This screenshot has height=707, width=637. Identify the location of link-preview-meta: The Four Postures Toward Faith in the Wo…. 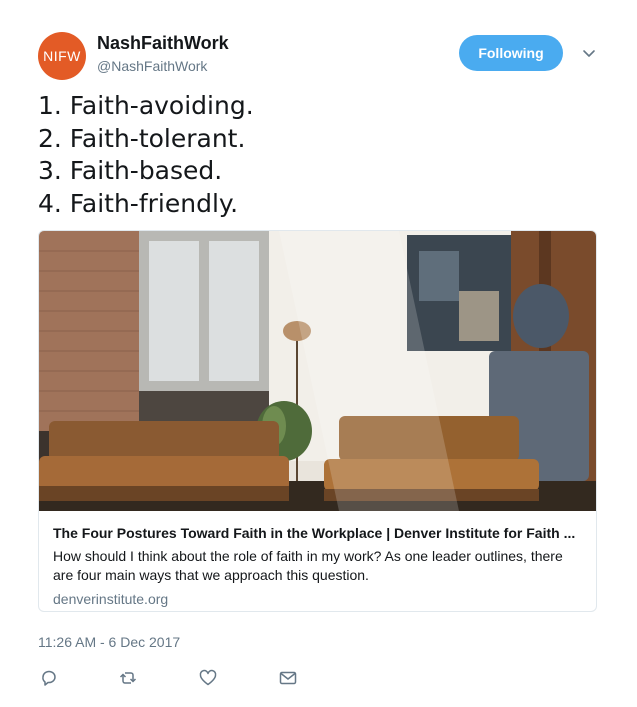
(318, 566).